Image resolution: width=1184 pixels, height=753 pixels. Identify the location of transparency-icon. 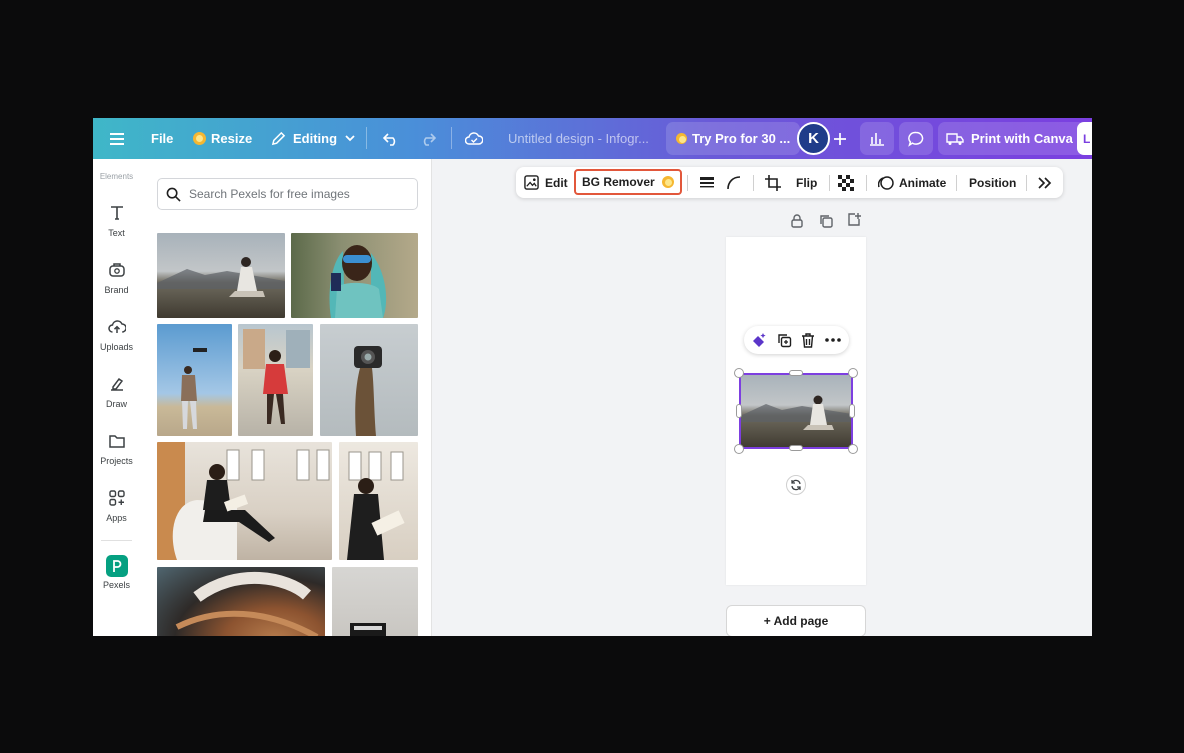
(846, 182).